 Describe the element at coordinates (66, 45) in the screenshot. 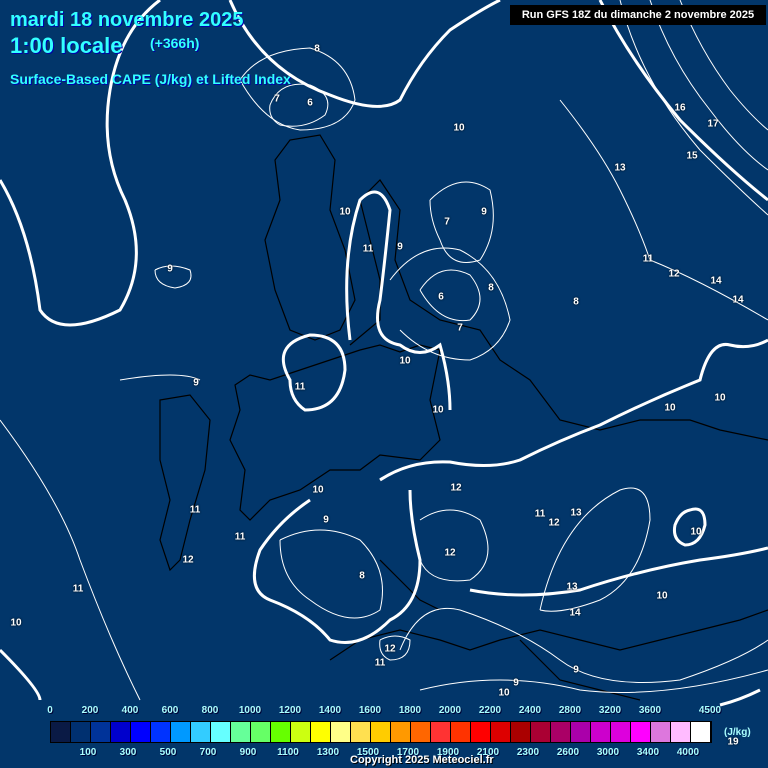

I see `forecast-time: 1:00 locale` at that location.